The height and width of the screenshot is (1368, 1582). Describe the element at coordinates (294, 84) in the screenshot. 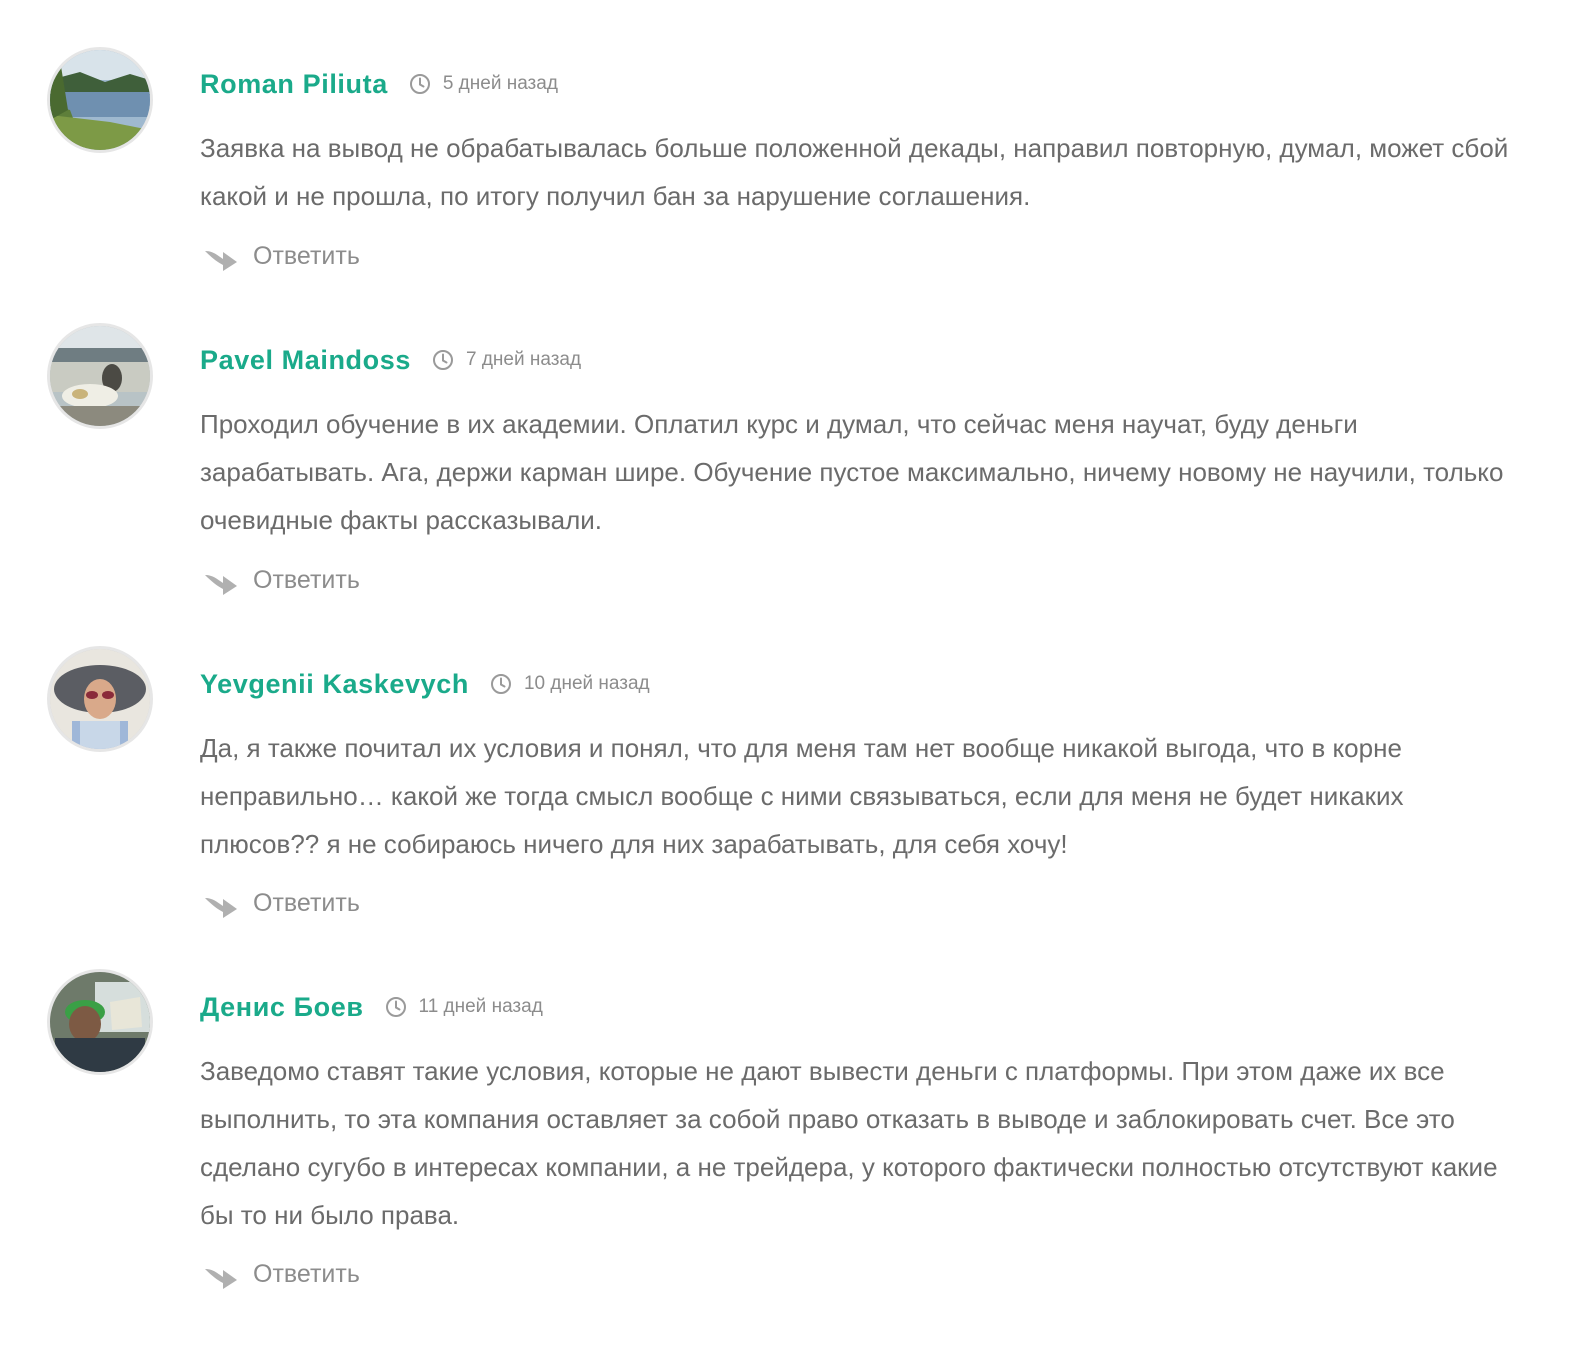

I see `author-name: Roman Piliuta` at that location.